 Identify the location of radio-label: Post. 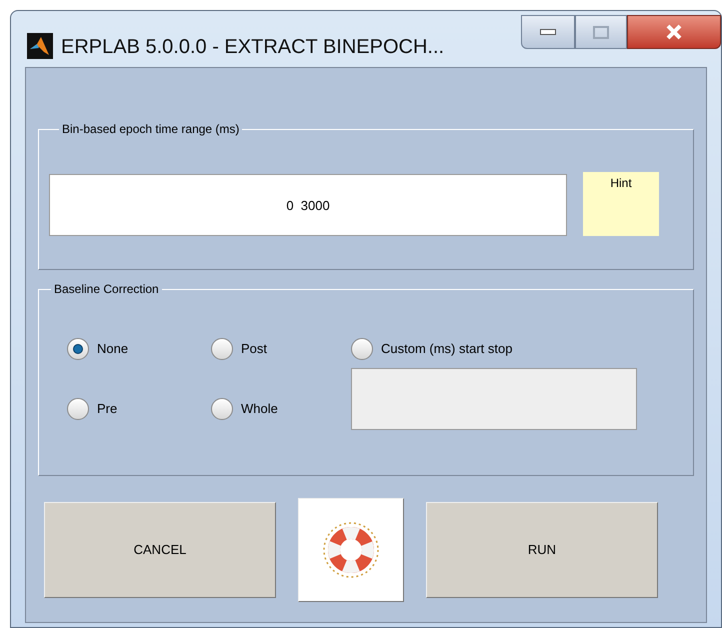
(254, 349).